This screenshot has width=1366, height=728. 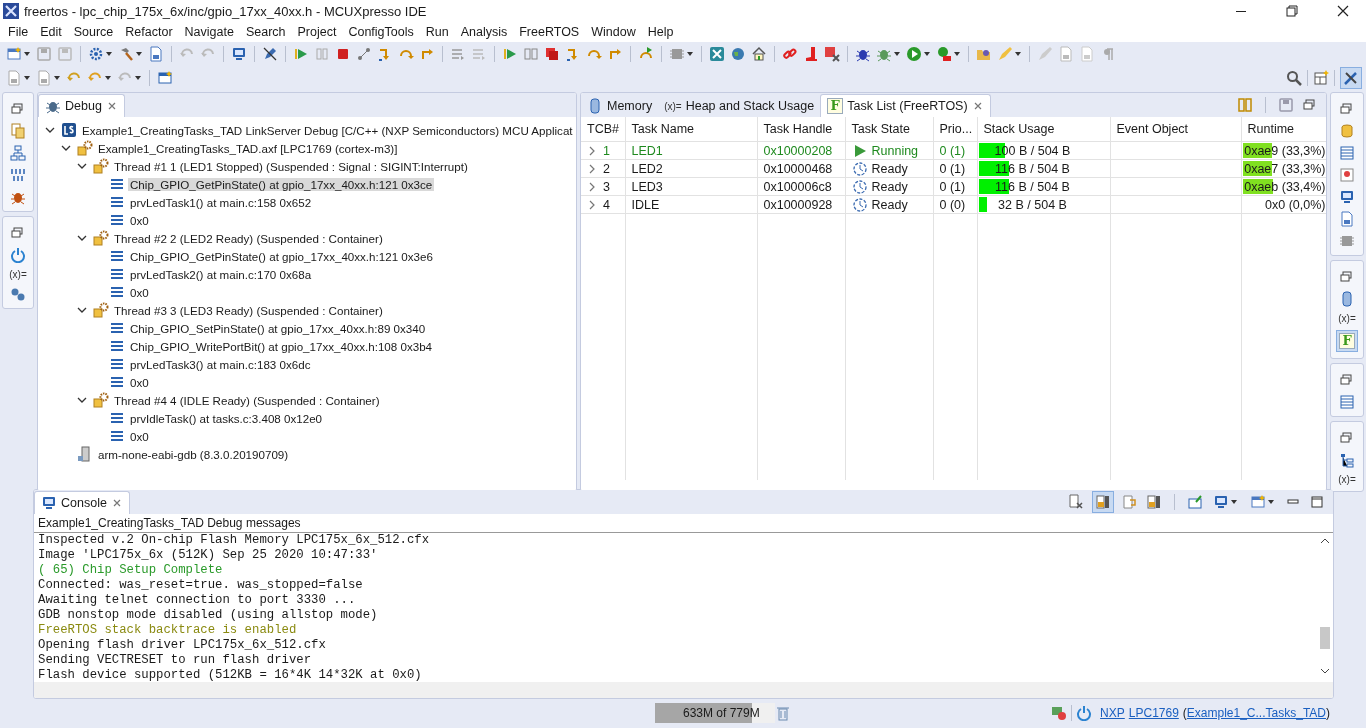 I want to click on tree-item: Example1_CreatingTasks_TAD LinkServer Debug [C/C++ (NXP Semiconductors) MCU Applicat, so click(x=327, y=130).